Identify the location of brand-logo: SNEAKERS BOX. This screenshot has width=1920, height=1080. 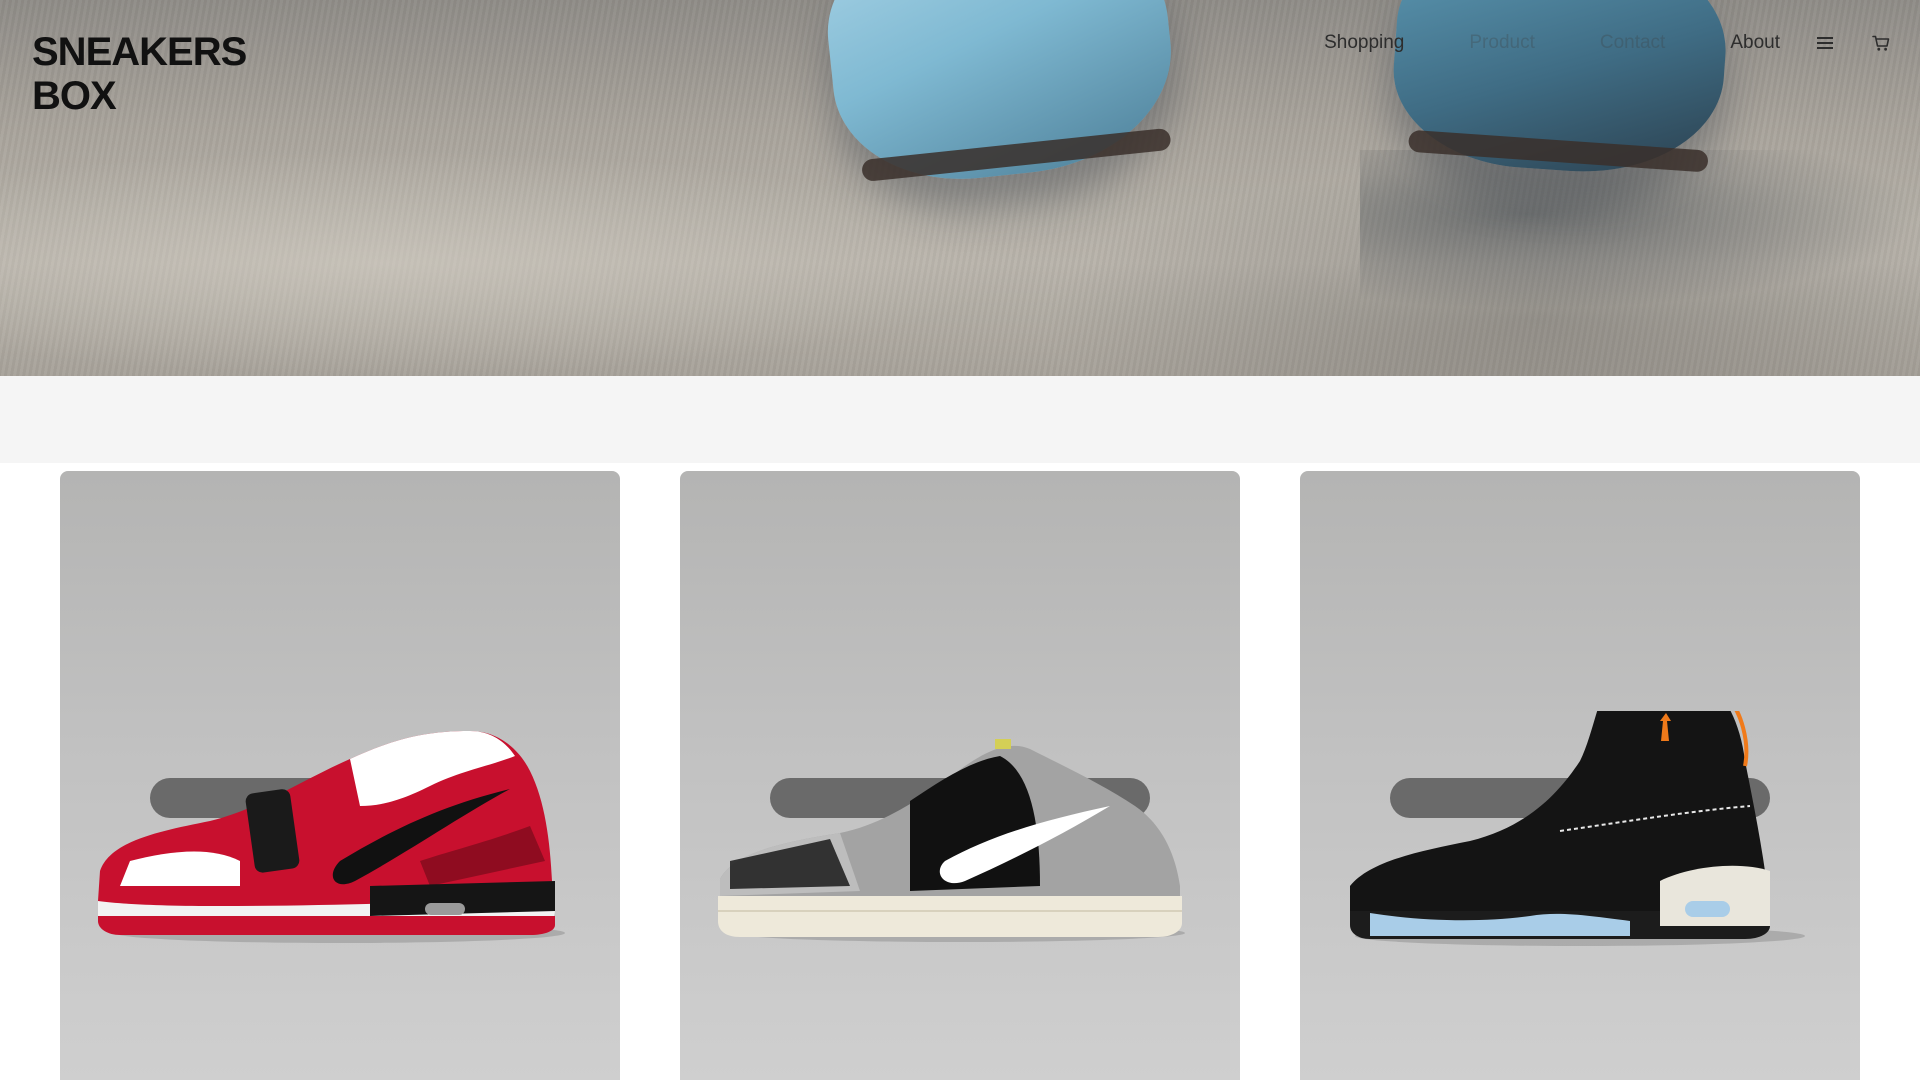
(139, 74).